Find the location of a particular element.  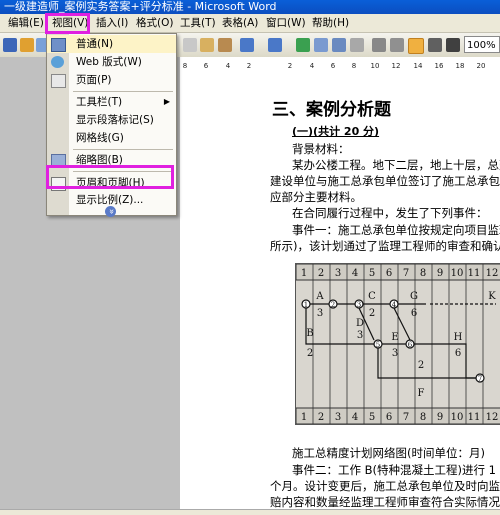

zoom-select: 100% is located at coordinates (482, 44).